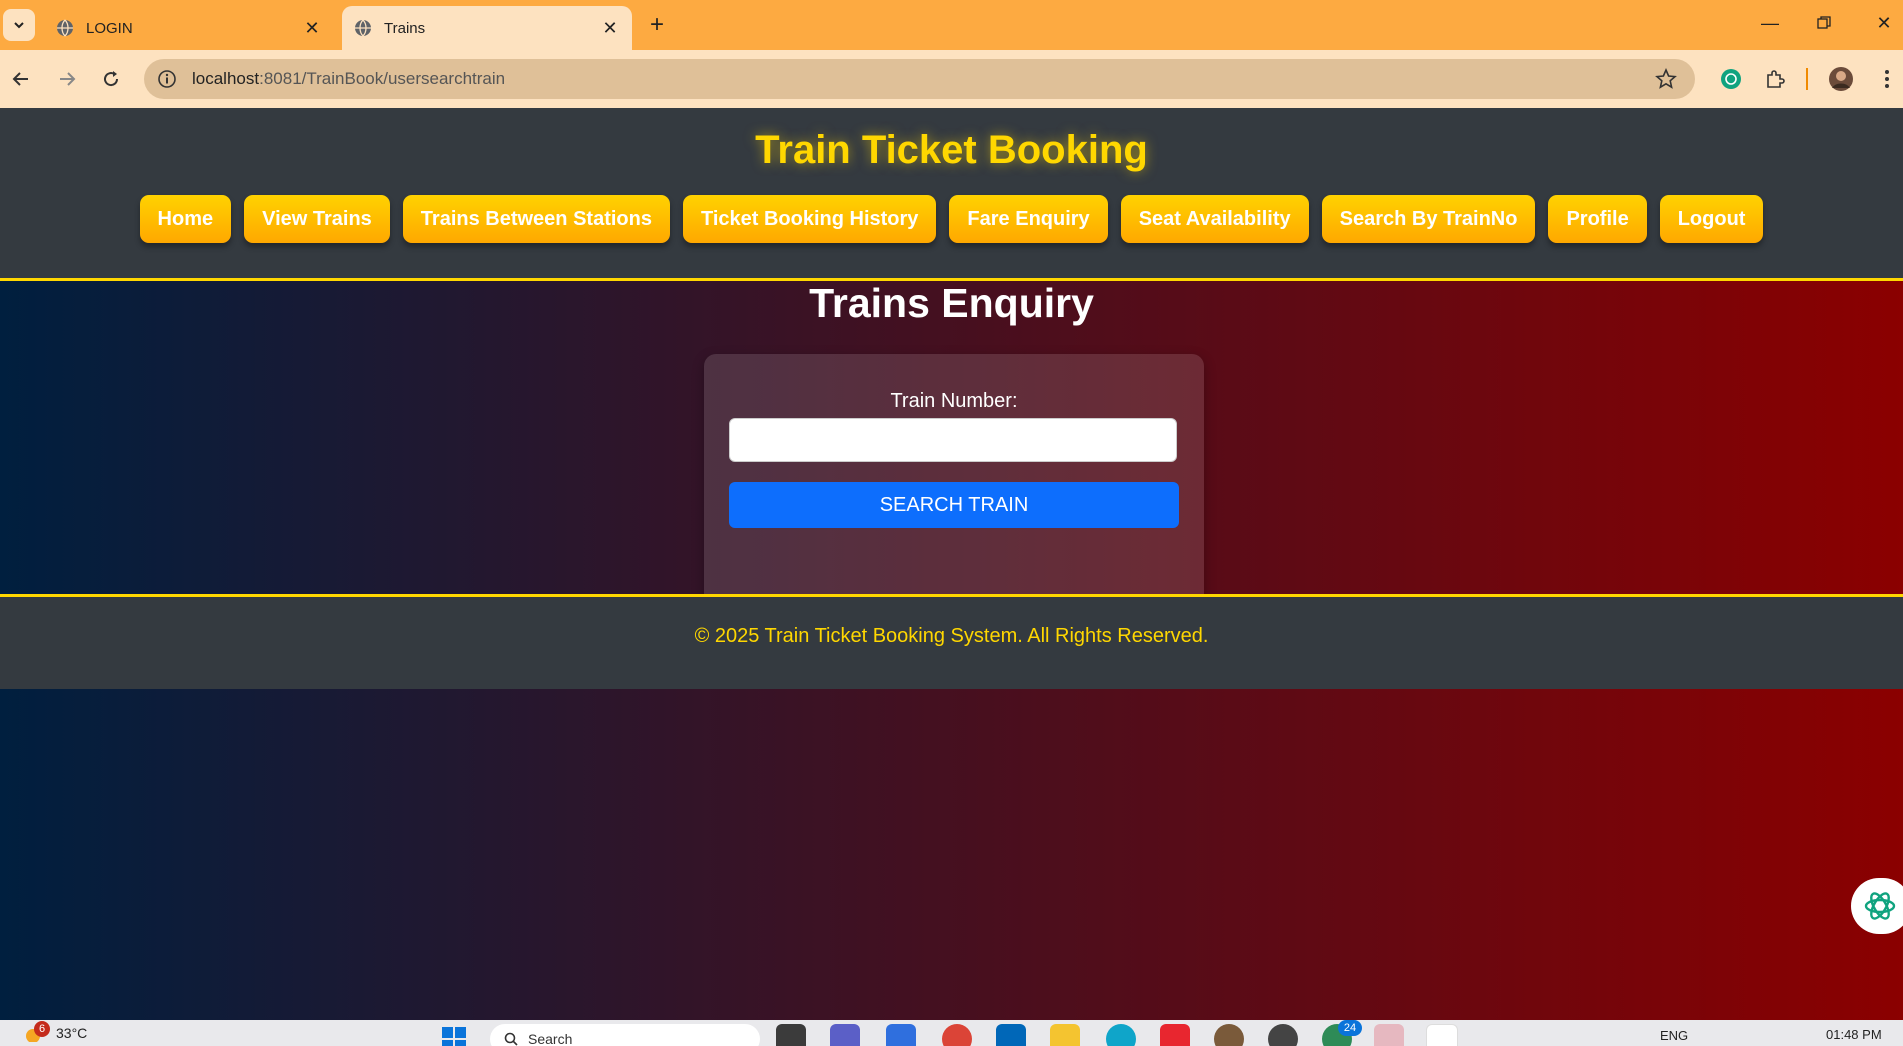  I want to click on taskbar-clock: 01:48 PM, so click(1854, 1034).